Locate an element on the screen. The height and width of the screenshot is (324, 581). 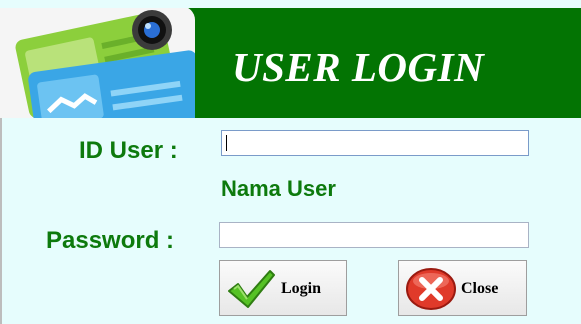
id-user-label: ID User : is located at coordinates (128, 150).